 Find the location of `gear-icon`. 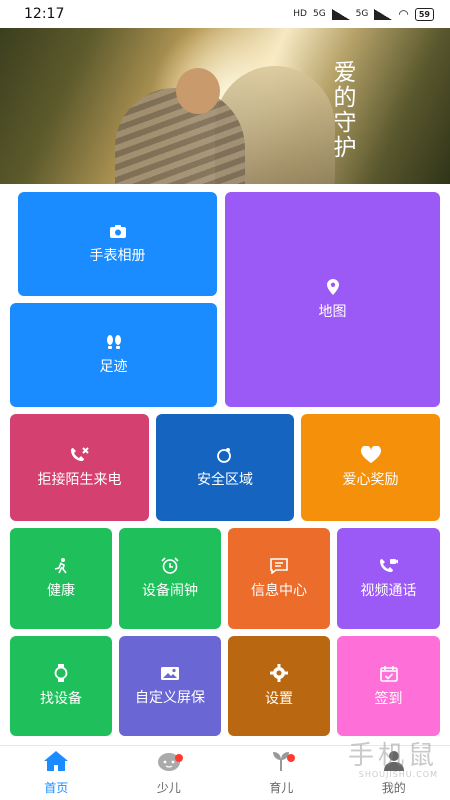

gear-icon is located at coordinates (279, 673).